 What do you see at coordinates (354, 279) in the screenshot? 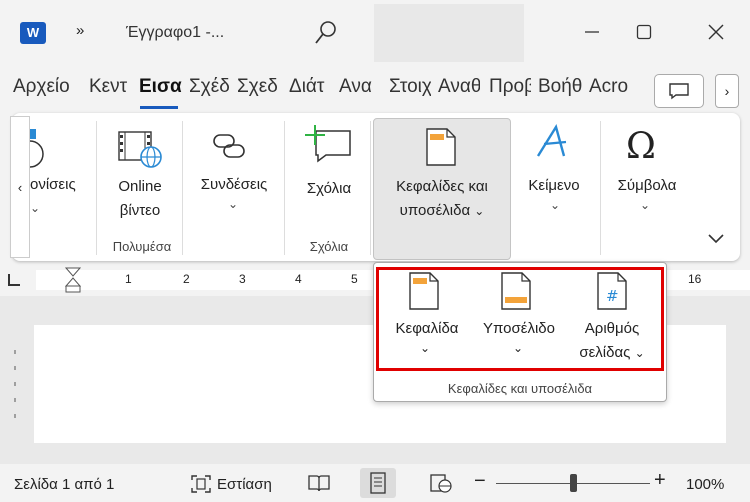
I see `ruler-mark: 5` at bounding box center [354, 279].